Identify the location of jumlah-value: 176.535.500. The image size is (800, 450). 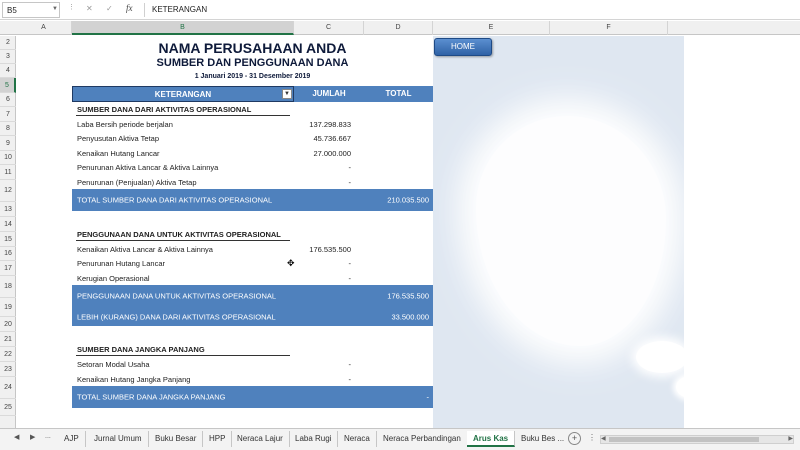
(330, 249).